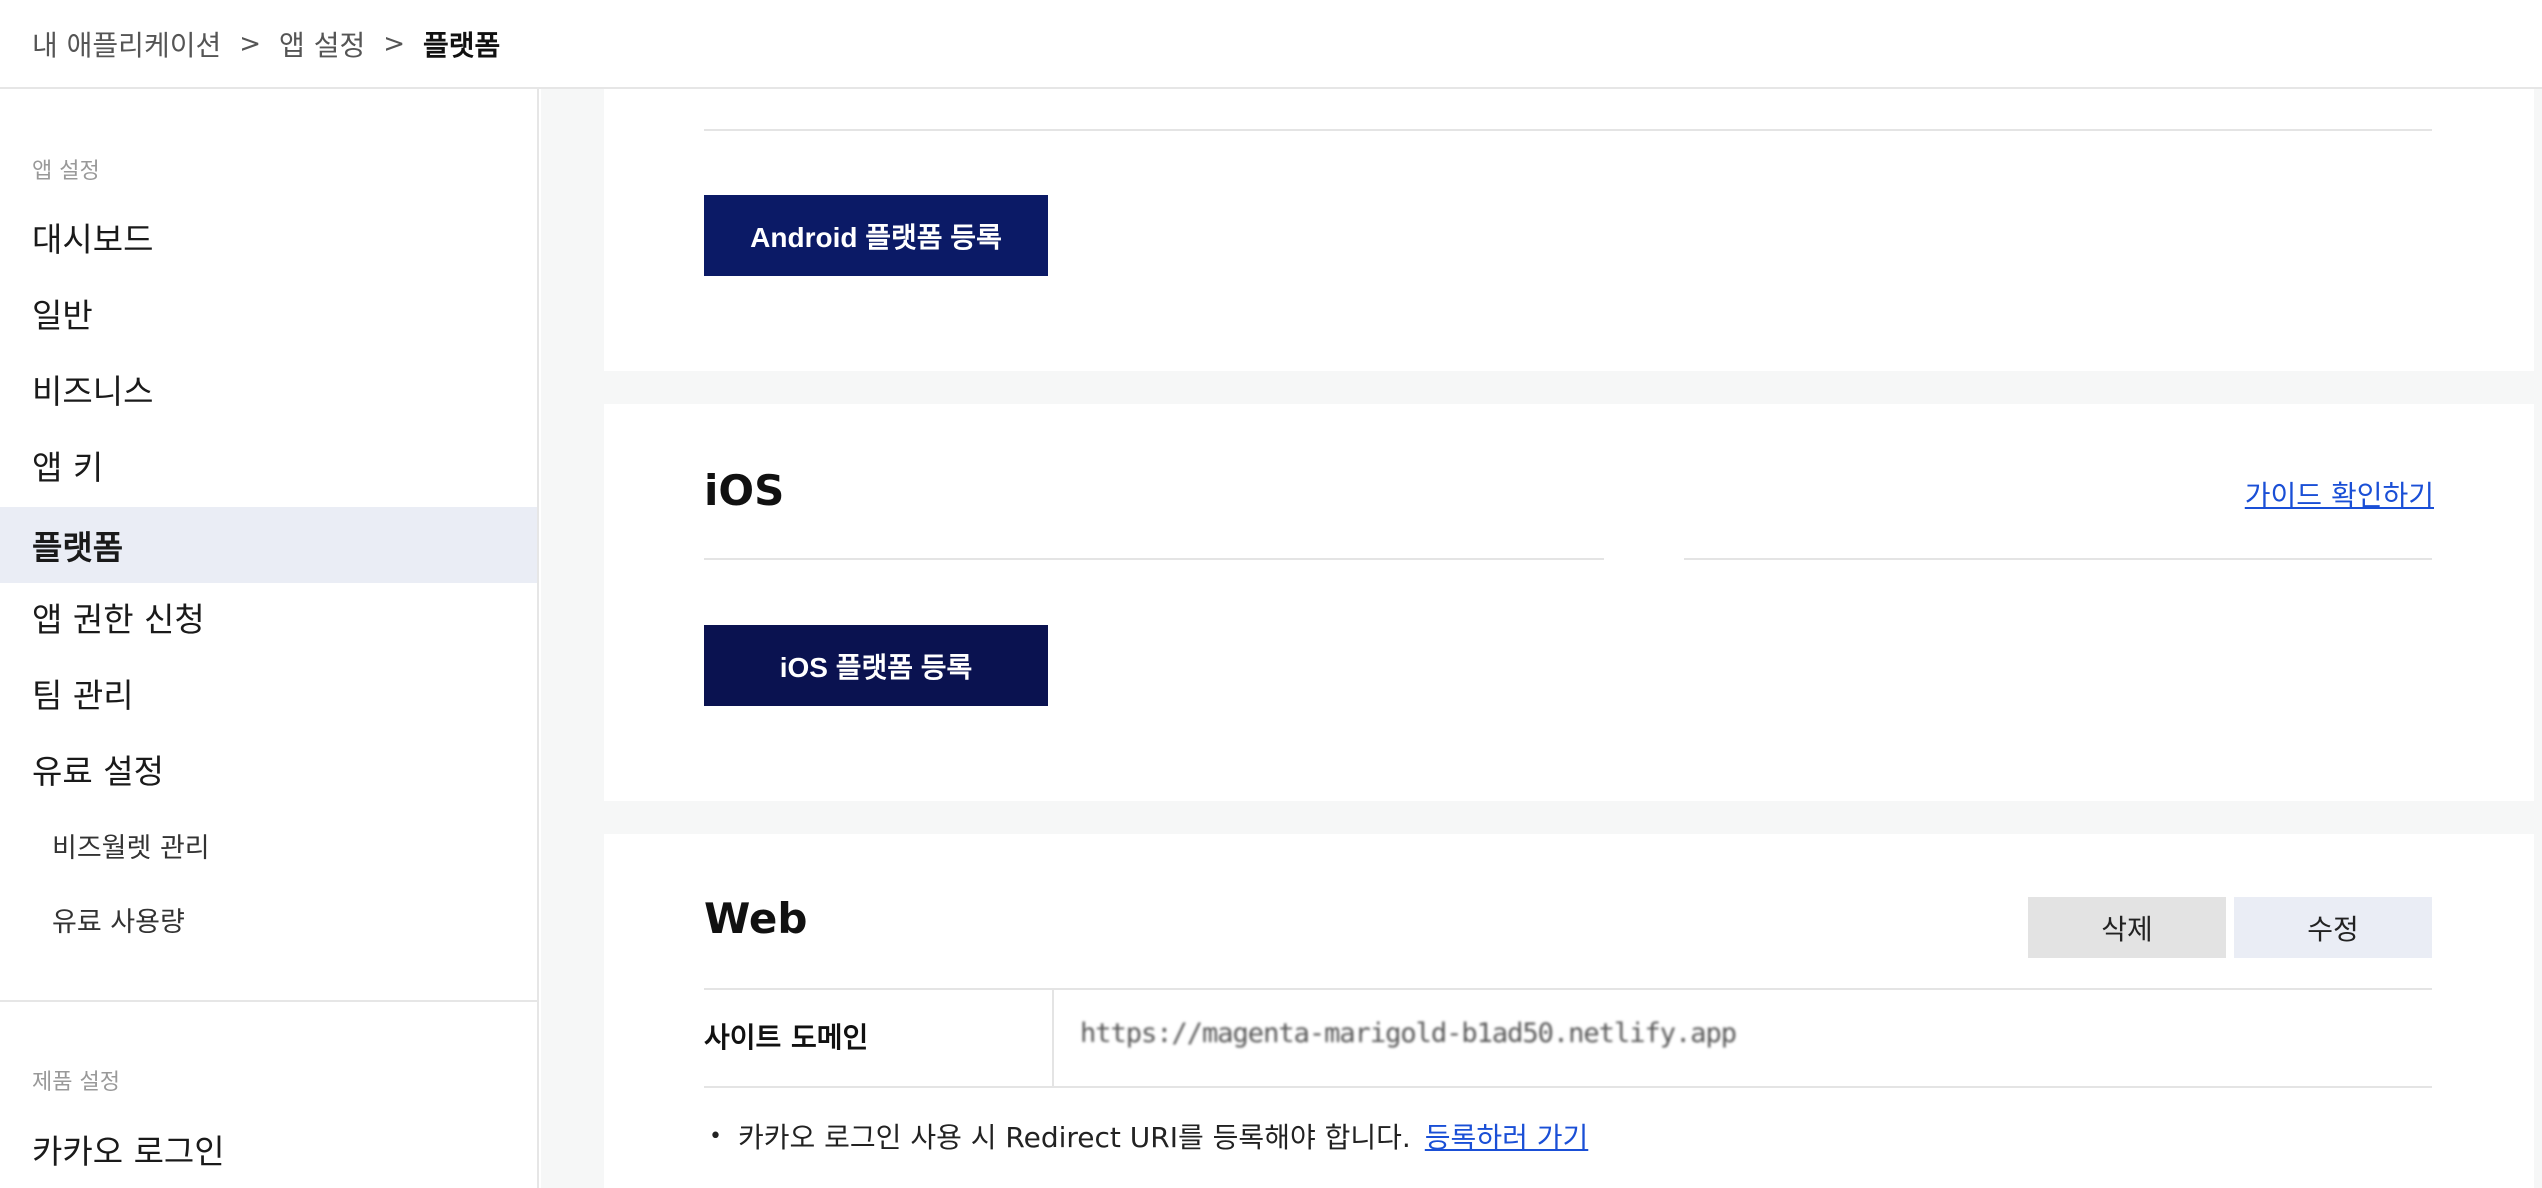 The image size is (2542, 1188). I want to click on android-divider, so click(1568, 130).